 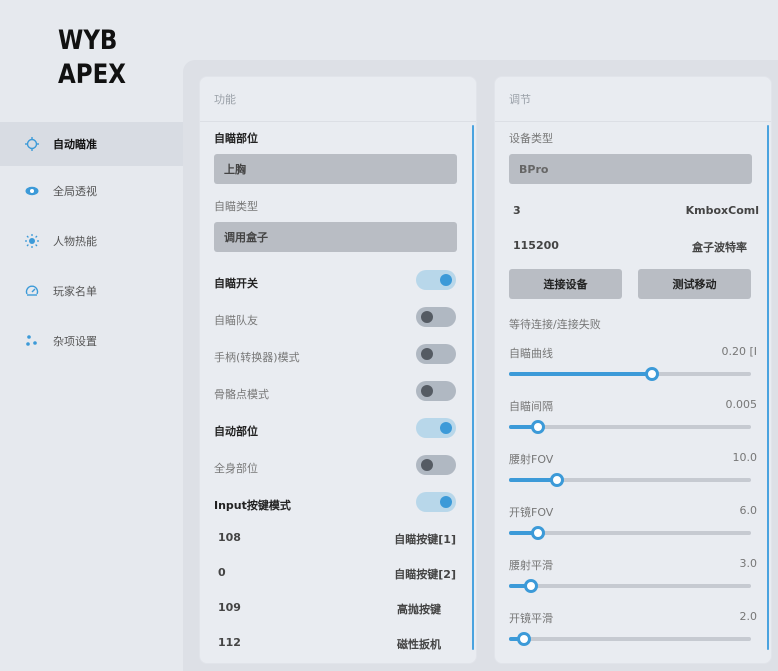 What do you see at coordinates (229, 537) in the screenshot?
I see `key-value: 108` at bounding box center [229, 537].